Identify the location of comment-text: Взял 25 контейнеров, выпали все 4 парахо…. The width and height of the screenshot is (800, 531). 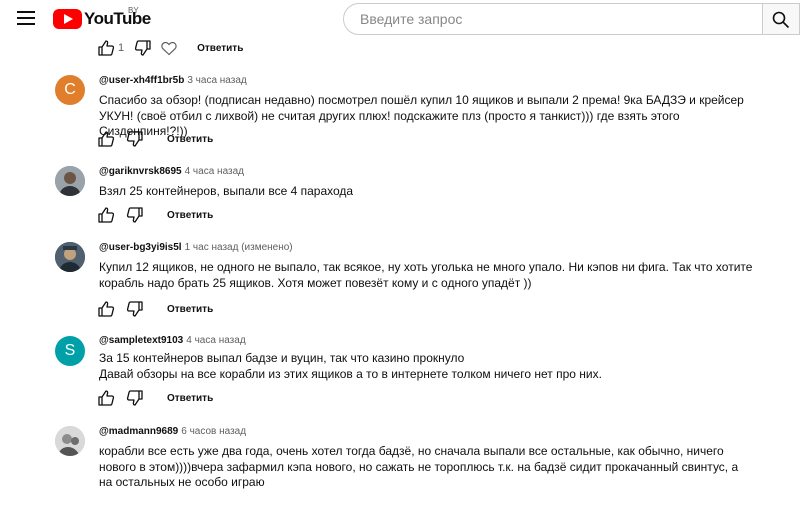
(226, 191).